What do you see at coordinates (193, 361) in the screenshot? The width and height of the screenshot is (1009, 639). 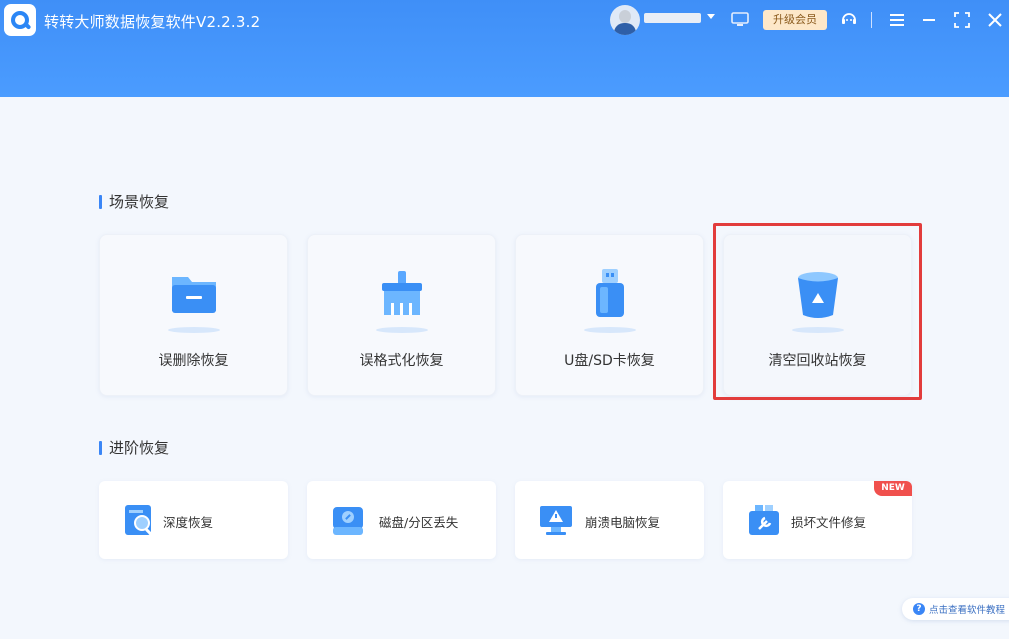 I see `card-label: 误删除恢复` at bounding box center [193, 361].